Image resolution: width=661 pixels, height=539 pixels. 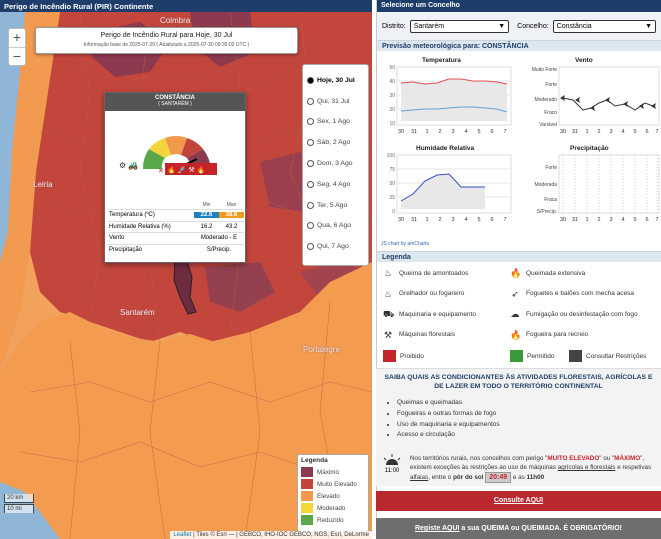 I want to click on legend-item: Elevado, so click(x=333, y=496).